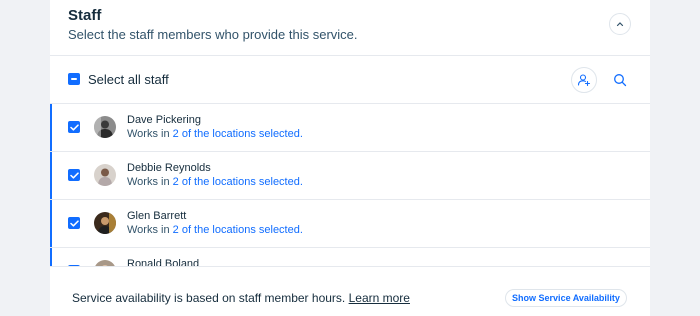 The image size is (700, 316). What do you see at coordinates (85, 15) in the screenshot?
I see `page-title: Staff` at bounding box center [85, 15].